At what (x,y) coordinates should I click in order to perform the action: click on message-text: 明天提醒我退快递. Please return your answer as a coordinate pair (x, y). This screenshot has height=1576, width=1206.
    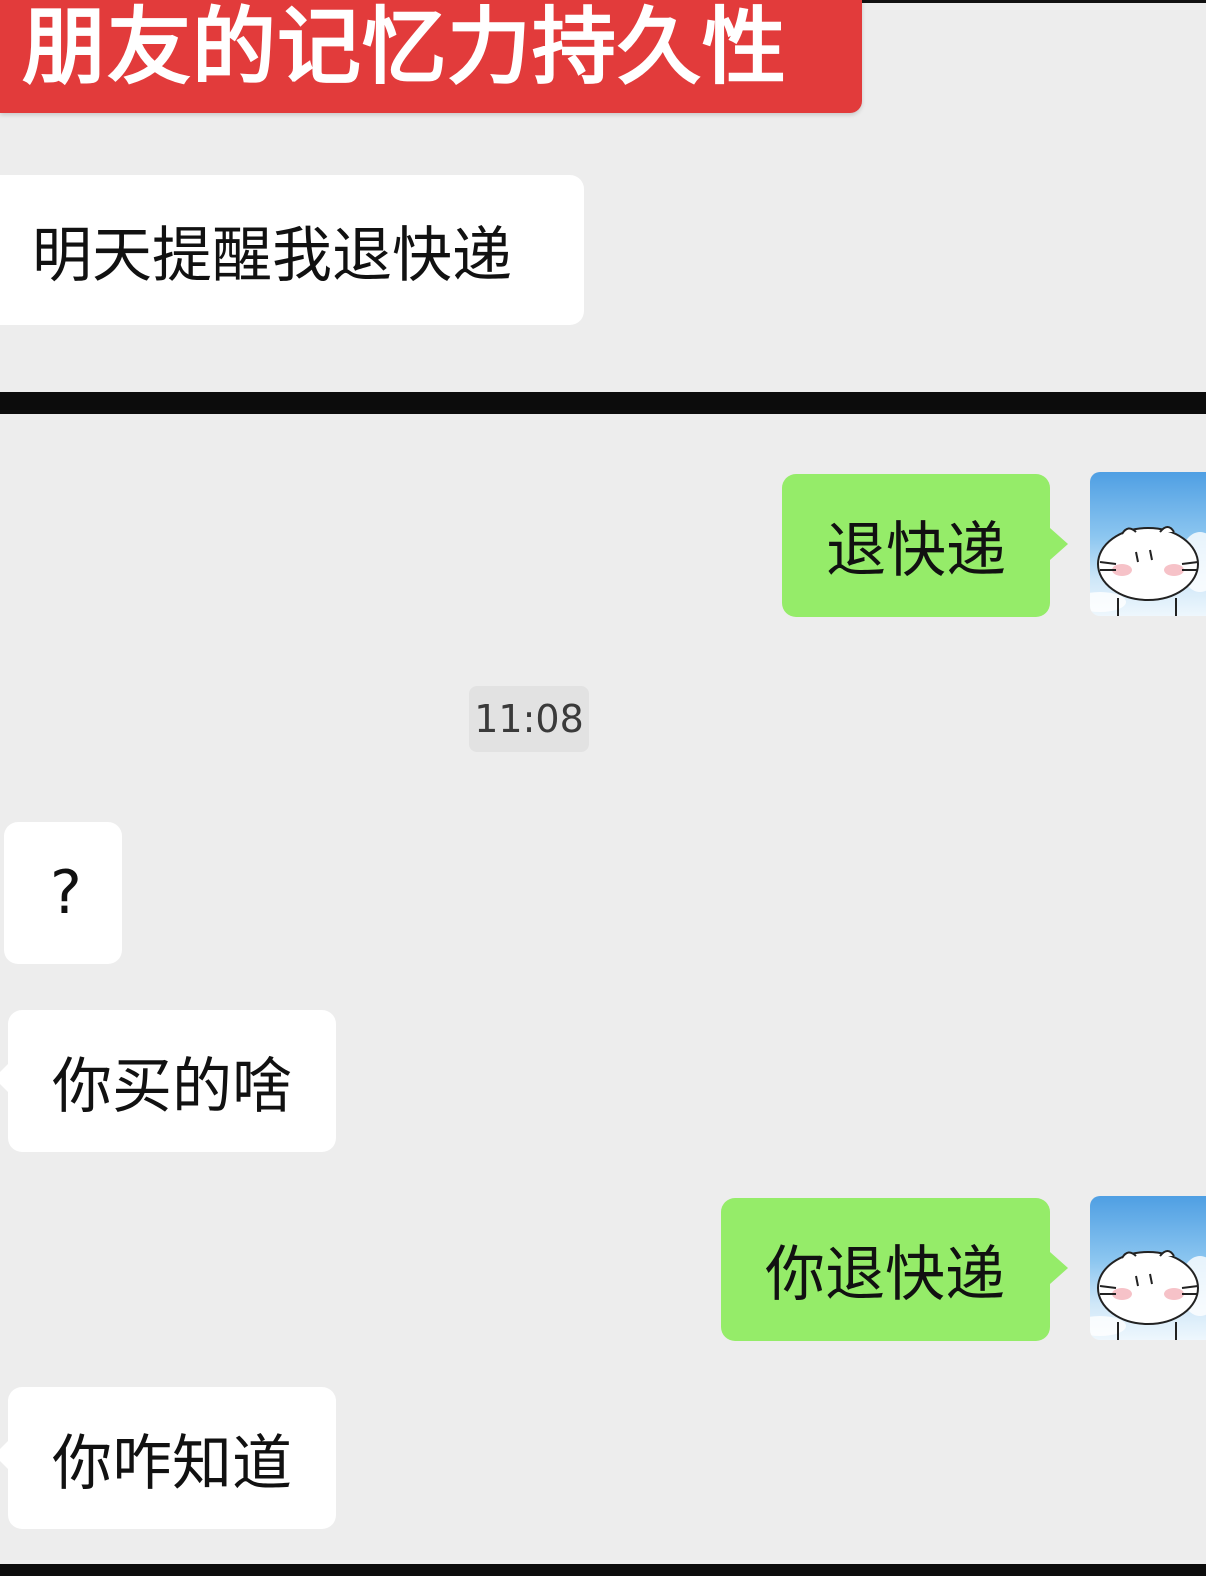
    Looking at the image, I should click on (272, 255).